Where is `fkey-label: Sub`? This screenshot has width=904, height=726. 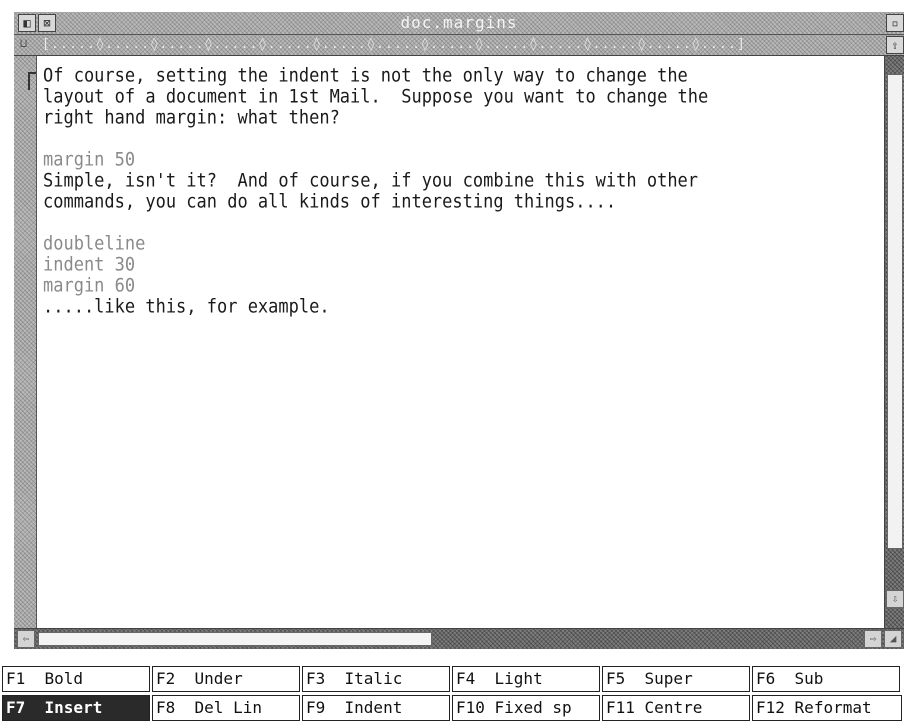
fkey-label: Sub is located at coordinates (809, 678).